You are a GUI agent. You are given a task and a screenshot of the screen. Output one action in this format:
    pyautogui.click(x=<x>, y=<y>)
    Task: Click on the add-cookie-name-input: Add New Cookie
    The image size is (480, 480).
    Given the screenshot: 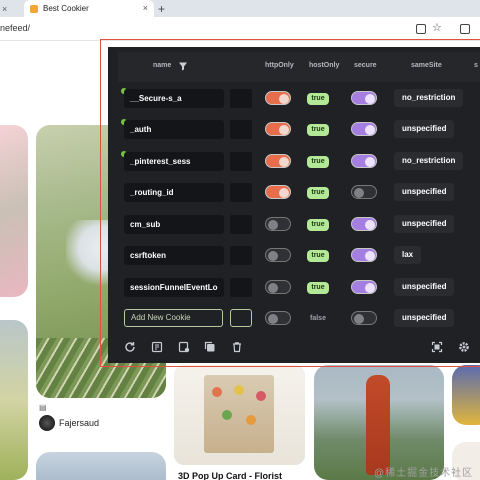 What is the action you would take?
    pyautogui.click(x=173, y=318)
    